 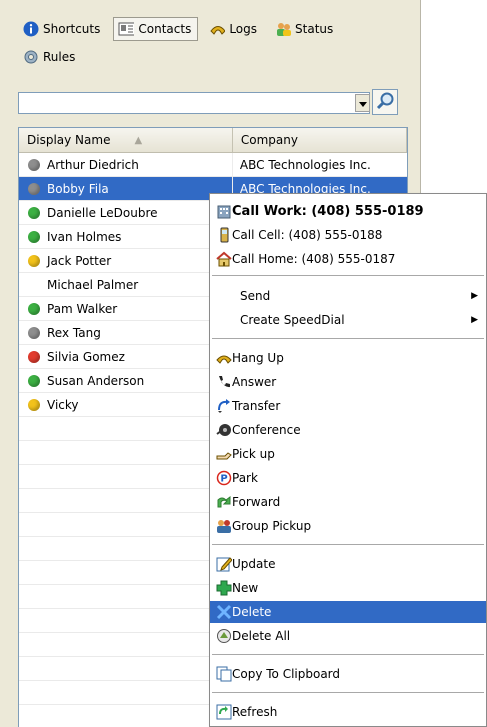 What do you see at coordinates (474, 296) in the screenshot?
I see `submenu-arrow-icon: ▶` at bounding box center [474, 296].